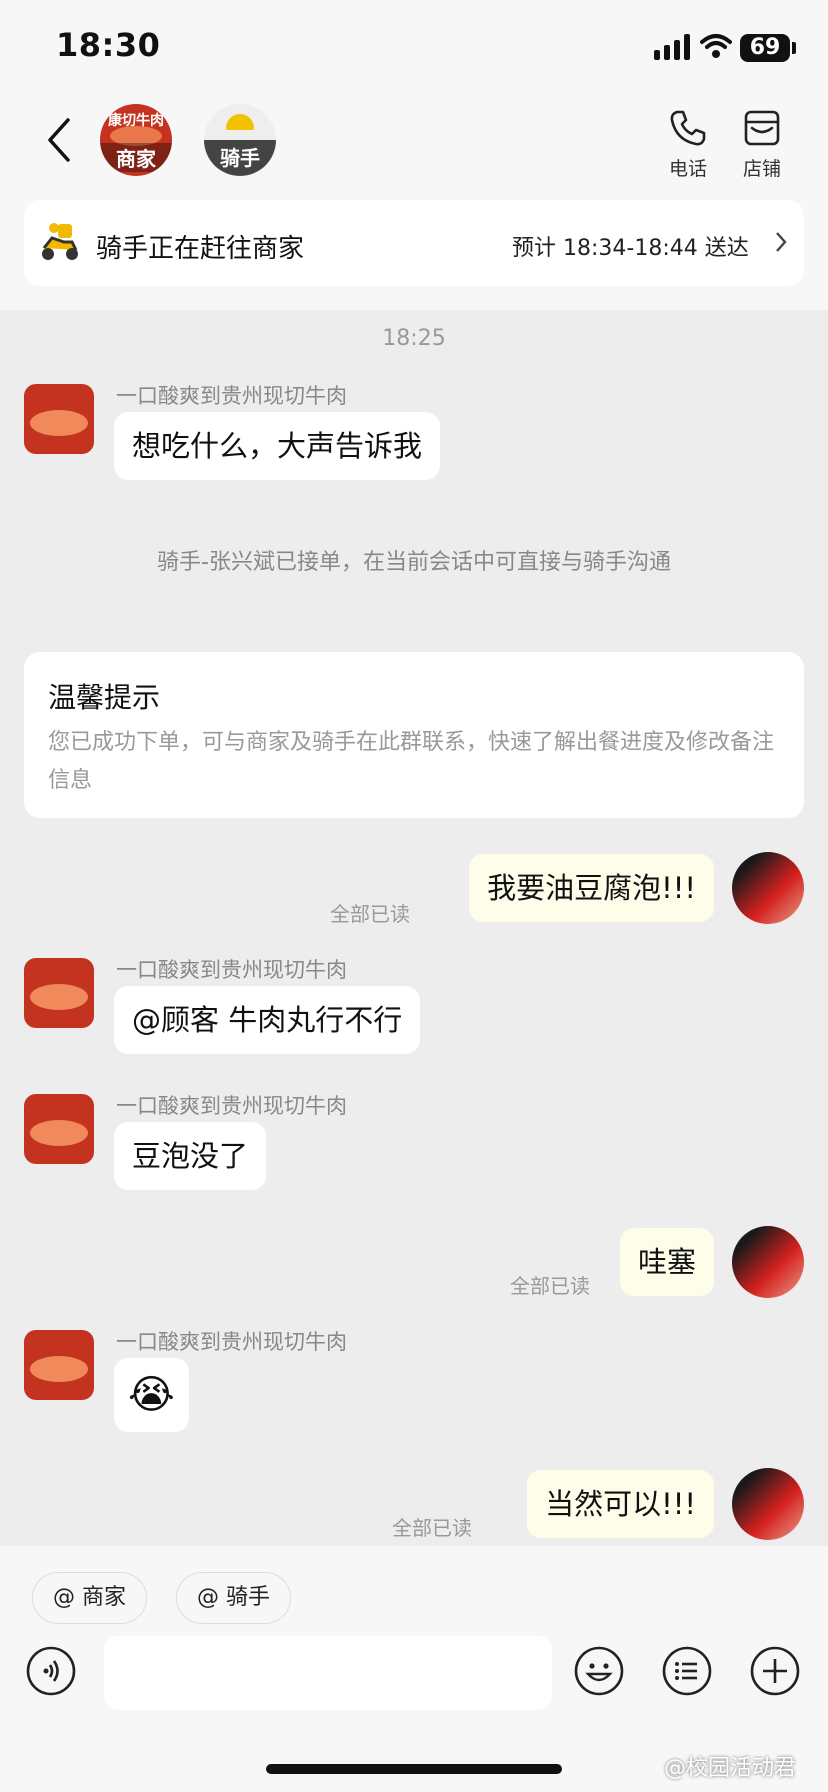 The height and width of the screenshot is (1792, 828). What do you see at coordinates (233, 1598) in the screenshot?
I see `mention-rider-chip: @ 骑手` at bounding box center [233, 1598].